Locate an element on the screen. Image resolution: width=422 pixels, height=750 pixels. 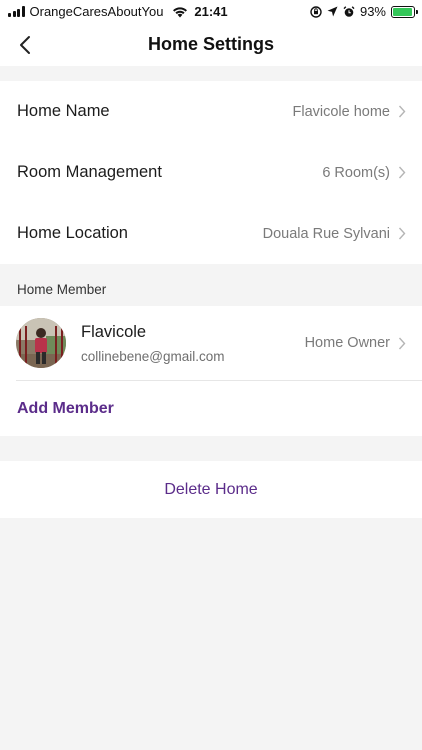
home-name-row: Home Name Flavicole home is located at coordinates (211, 111).